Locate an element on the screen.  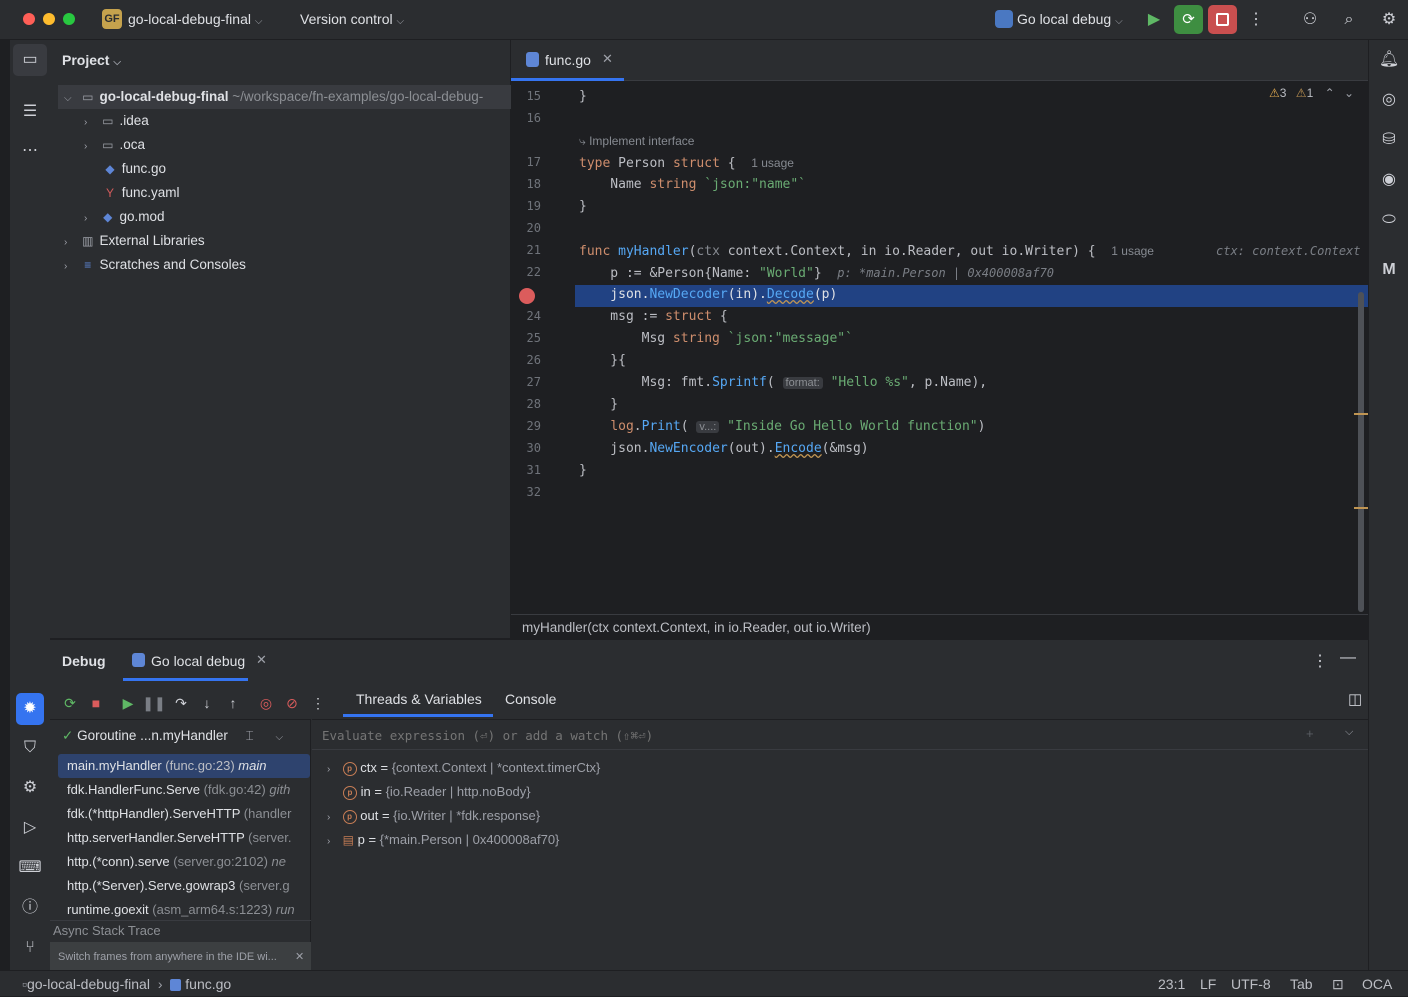
mute-breakpoints-icon: ⊘ is located at coordinates (292, 703).